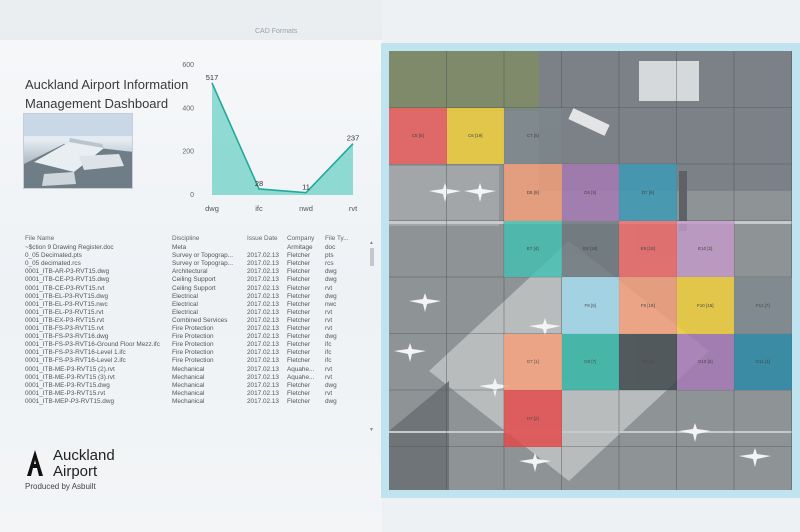 The width and height of the screenshot is (800, 532). What do you see at coordinates (705, 248) in the screenshot?
I see `map-zone: E10 [2]` at bounding box center [705, 248].